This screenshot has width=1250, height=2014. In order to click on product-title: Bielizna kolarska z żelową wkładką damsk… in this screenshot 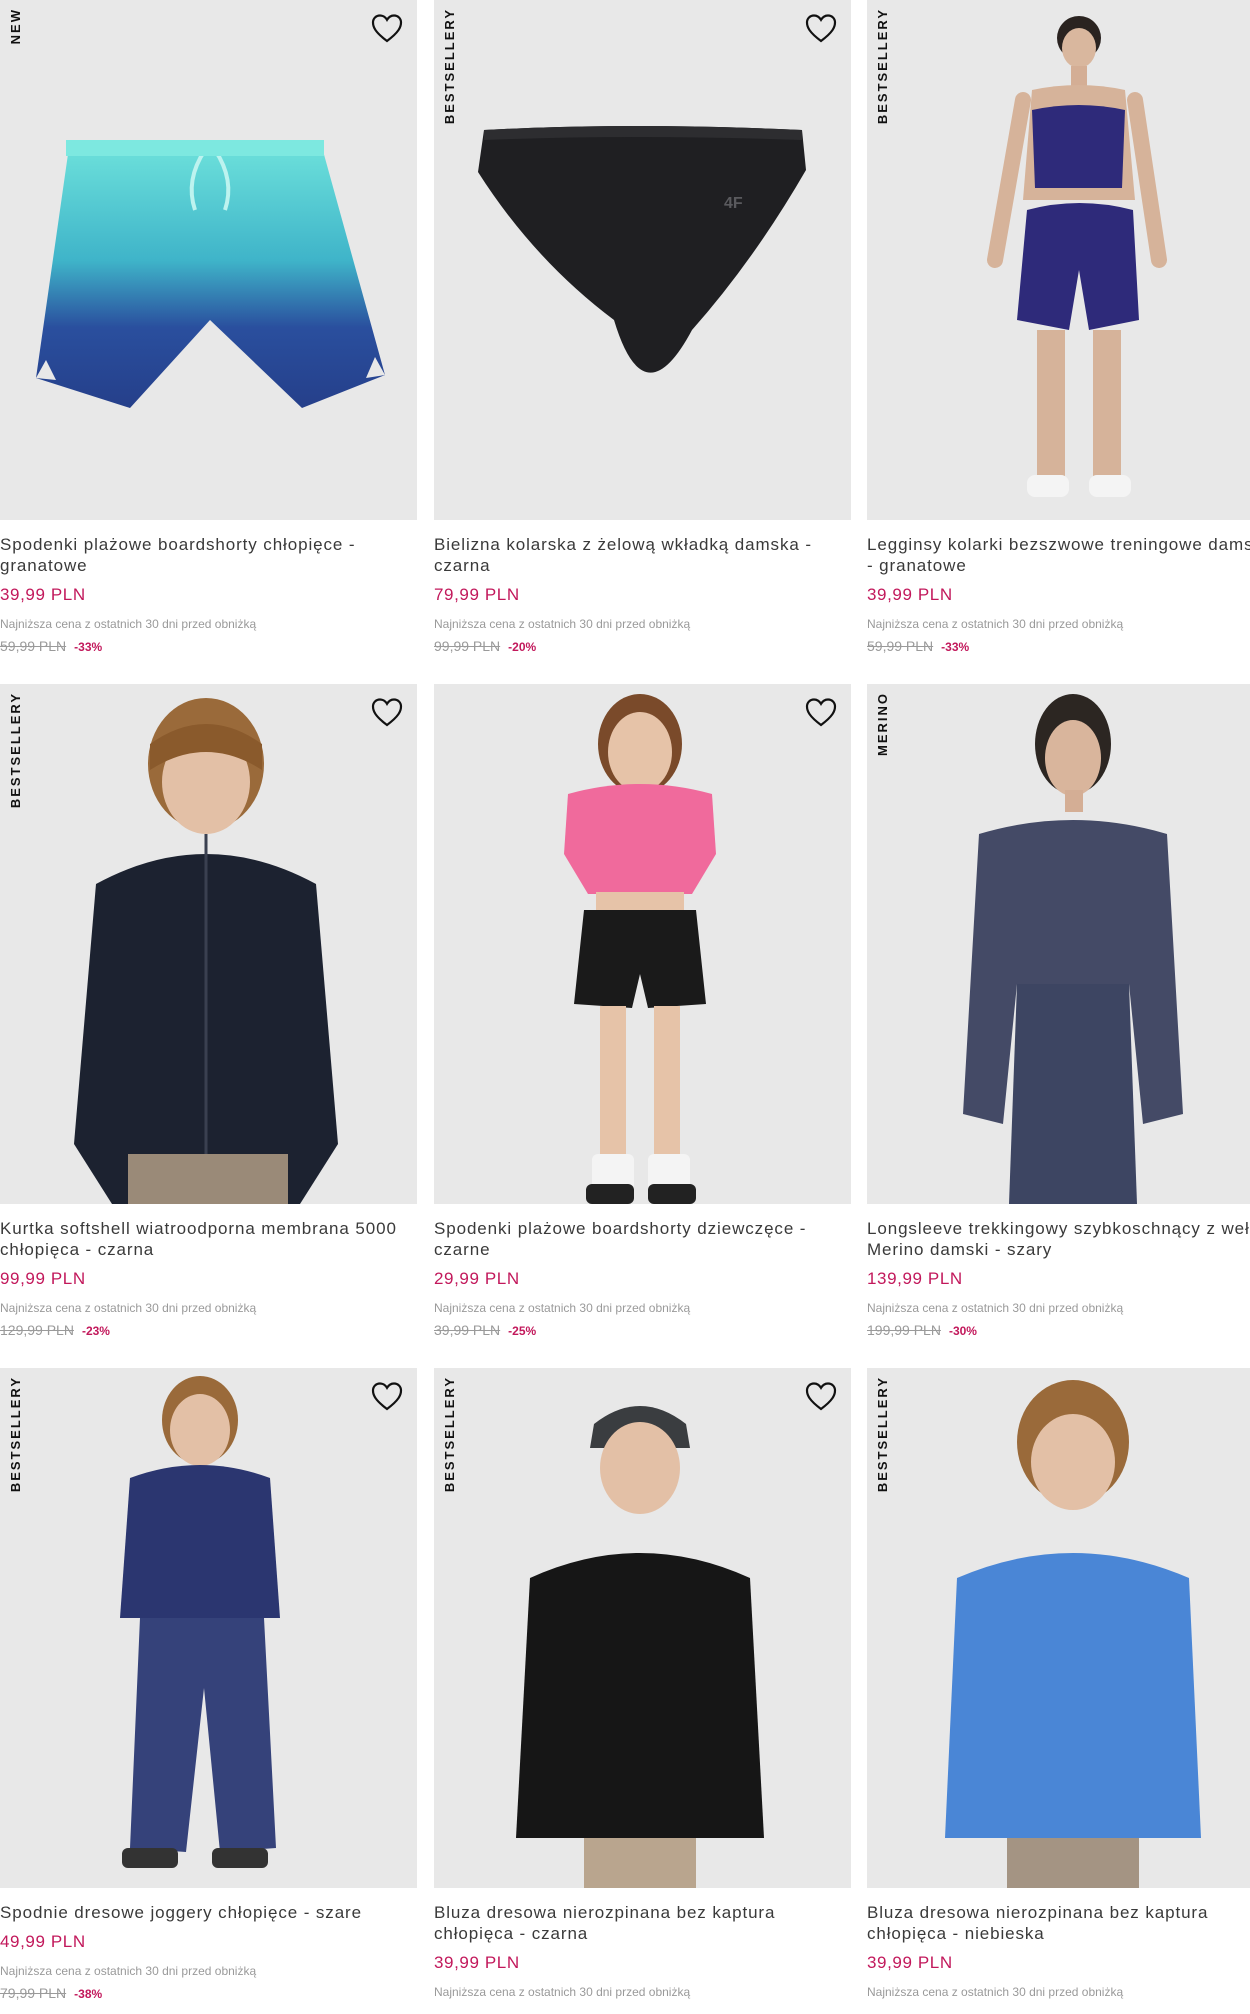, I will do `click(642, 555)`.